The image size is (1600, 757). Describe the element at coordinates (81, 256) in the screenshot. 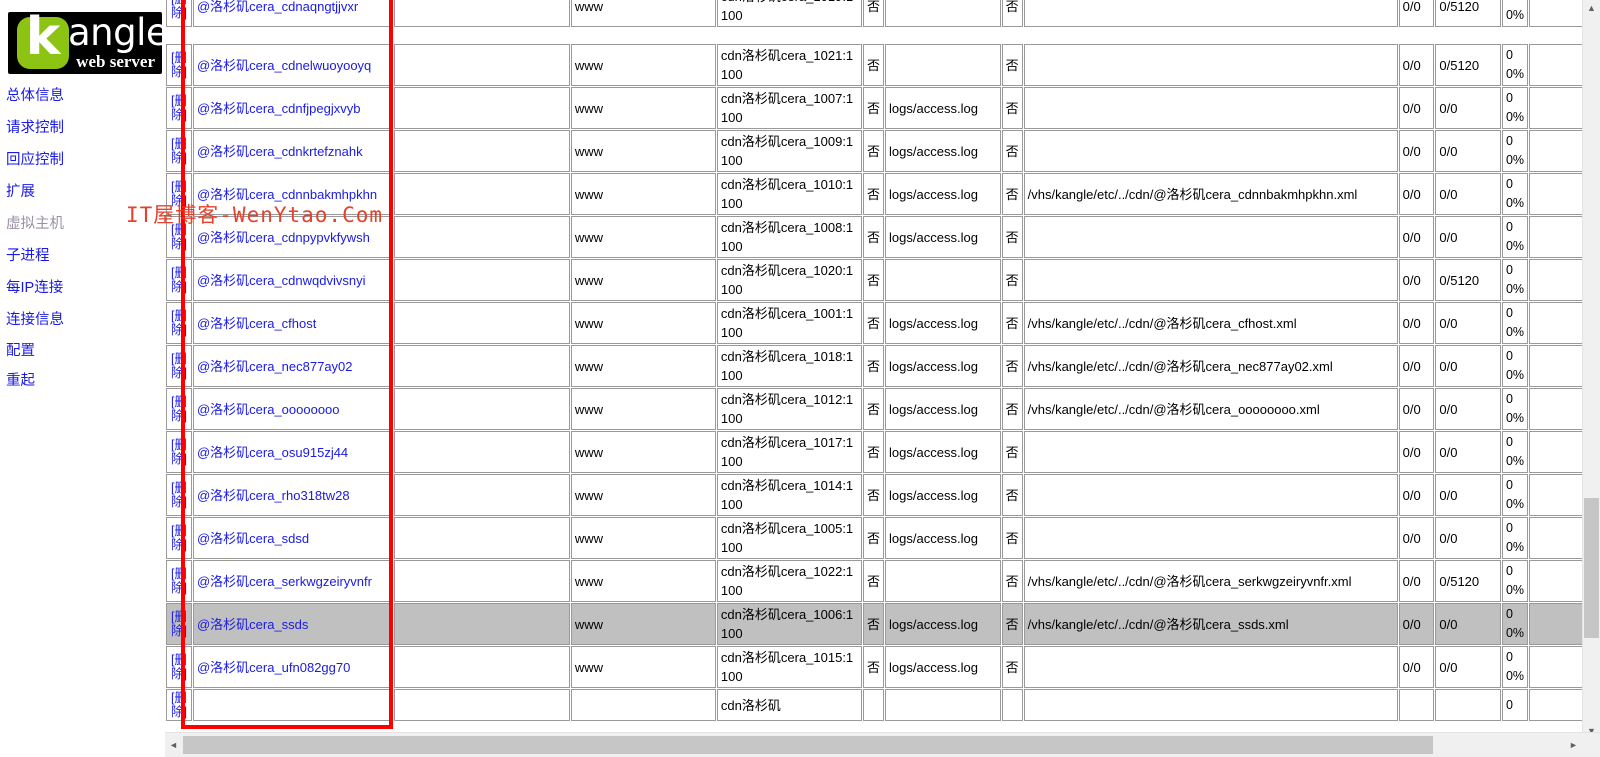

I see `sidebar-item-6: 子进程` at that location.